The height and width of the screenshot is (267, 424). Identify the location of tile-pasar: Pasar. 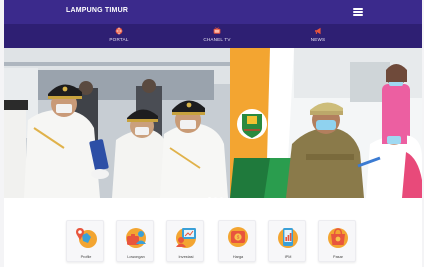
(337, 241).